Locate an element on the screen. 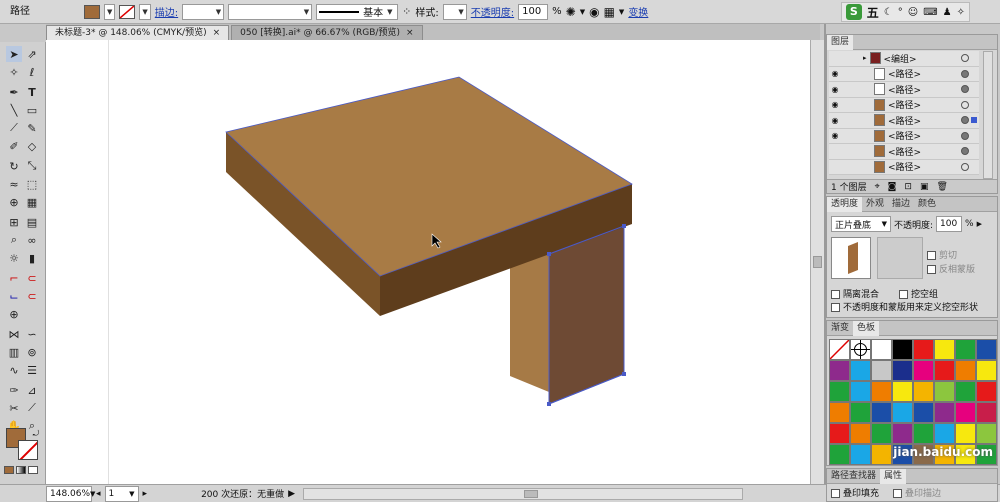 The height and width of the screenshot is (502, 1000). fill-swatch is located at coordinates (92, 11).